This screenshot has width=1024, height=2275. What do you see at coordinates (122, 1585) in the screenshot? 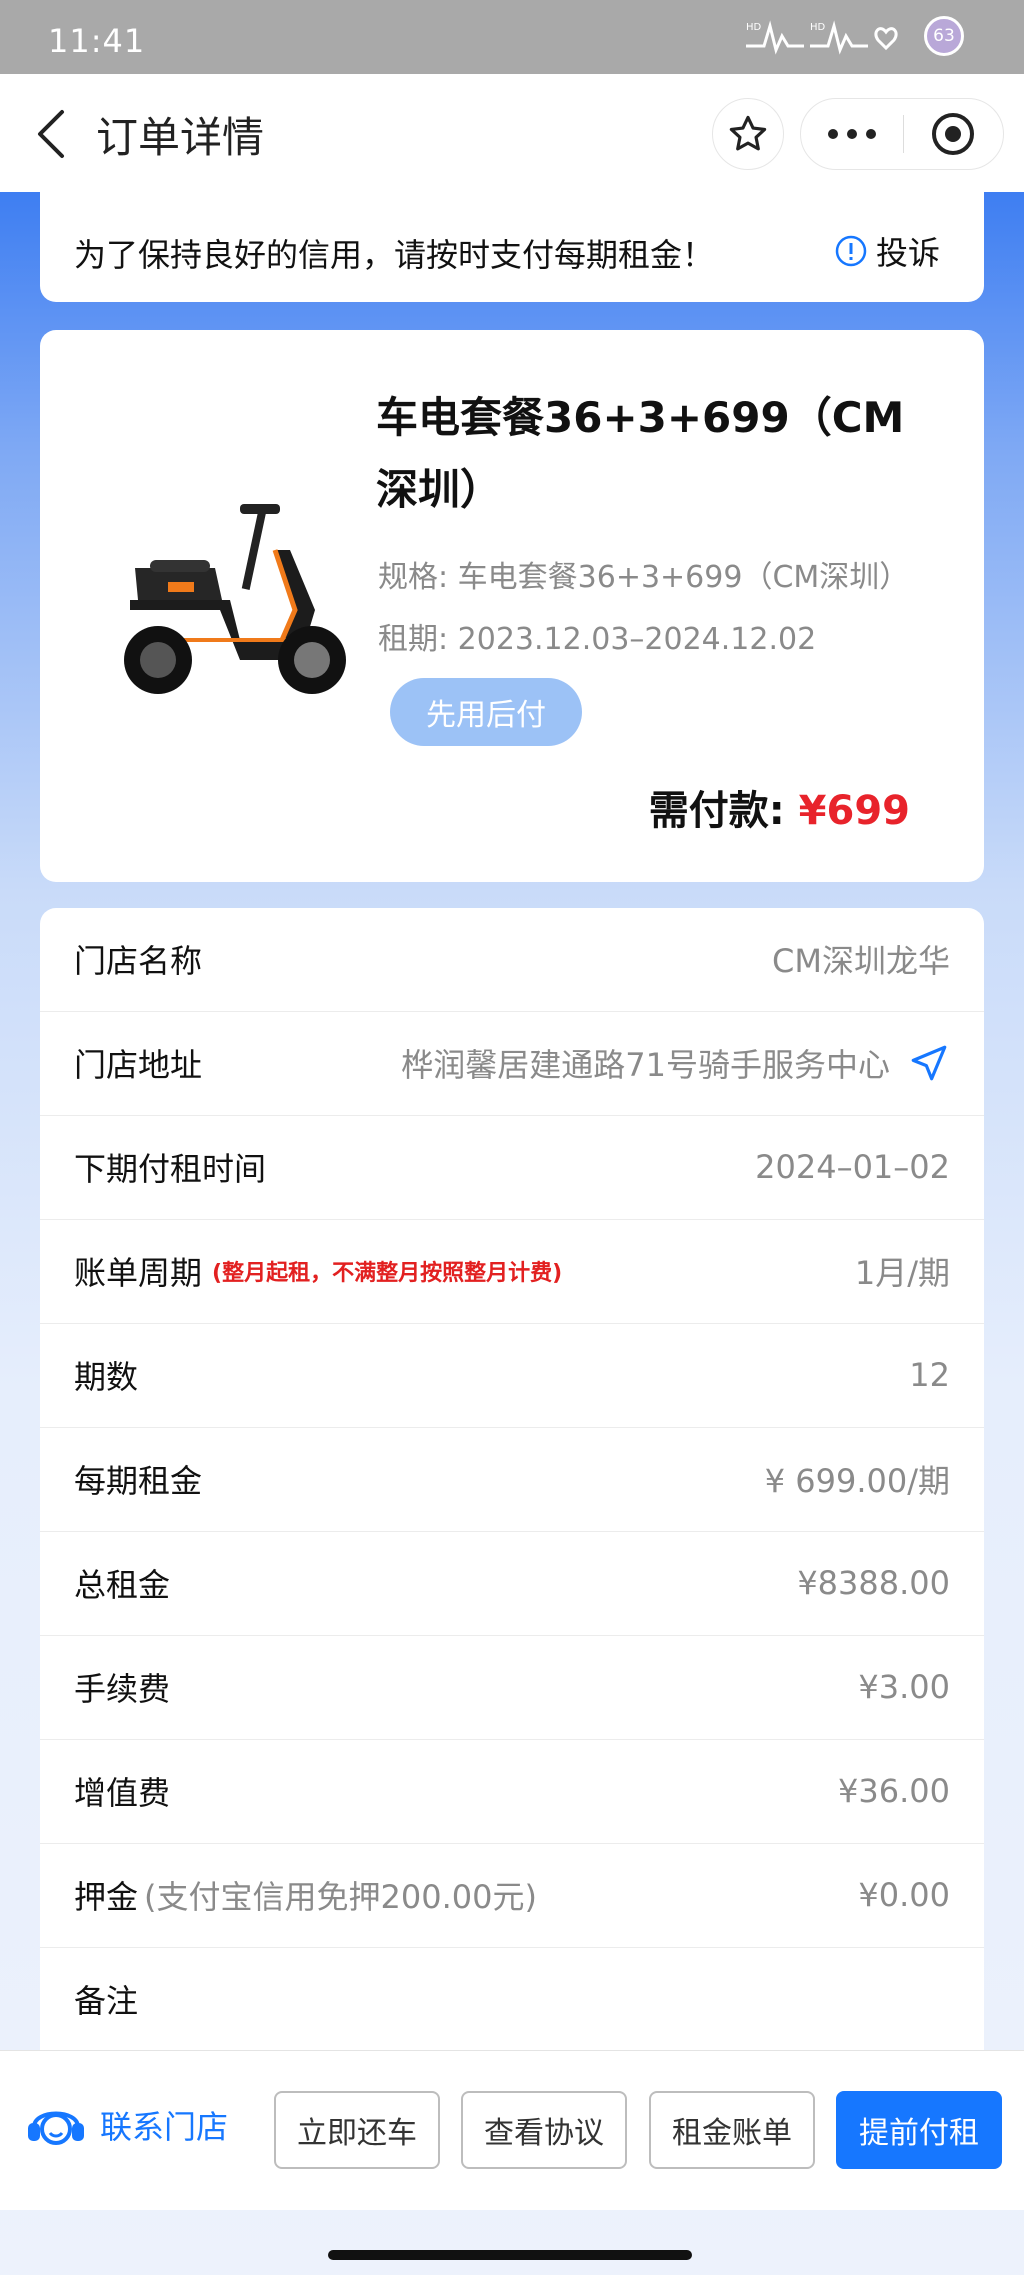
I see `info-label: 总租金` at bounding box center [122, 1585].